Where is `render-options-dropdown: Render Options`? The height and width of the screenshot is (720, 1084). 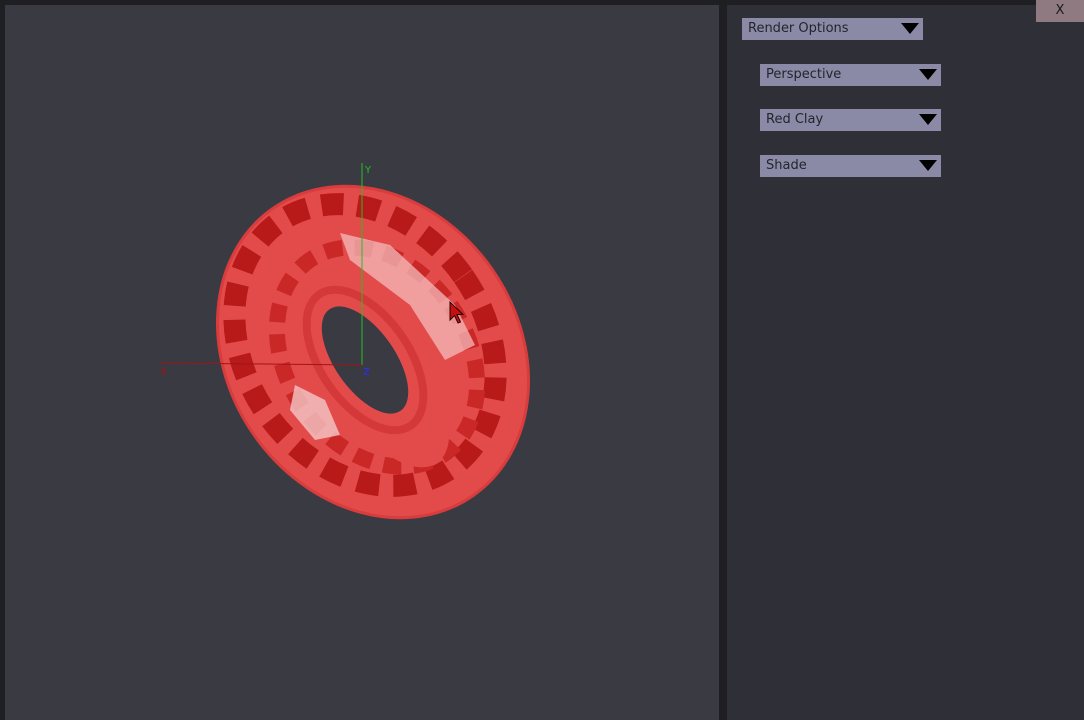 render-options-dropdown: Render Options is located at coordinates (832, 29).